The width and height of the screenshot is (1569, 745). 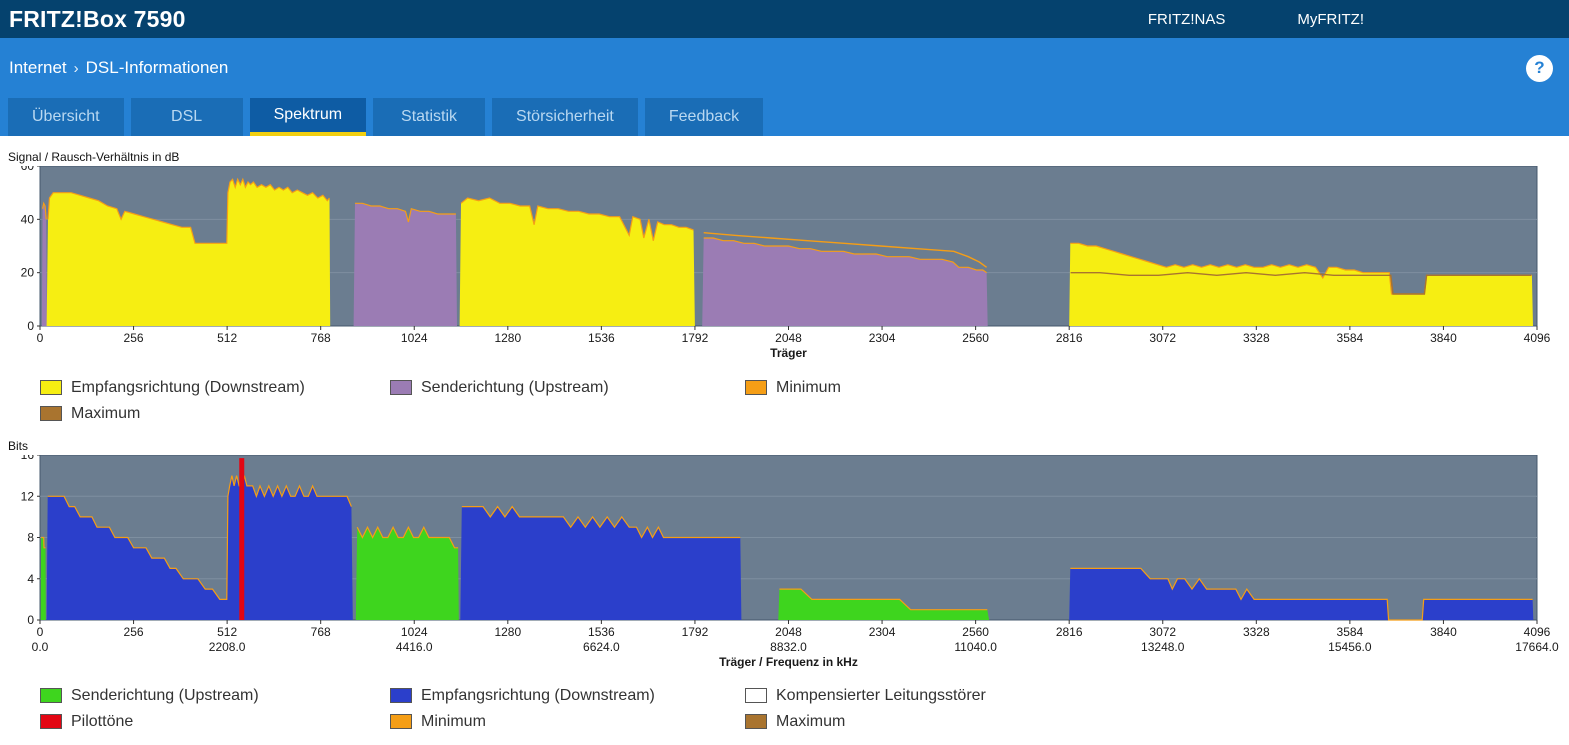 What do you see at coordinates (1163, 647) in the screenshot?
I see `svg-text: 13248.0` at bounding box center [1163, 647].